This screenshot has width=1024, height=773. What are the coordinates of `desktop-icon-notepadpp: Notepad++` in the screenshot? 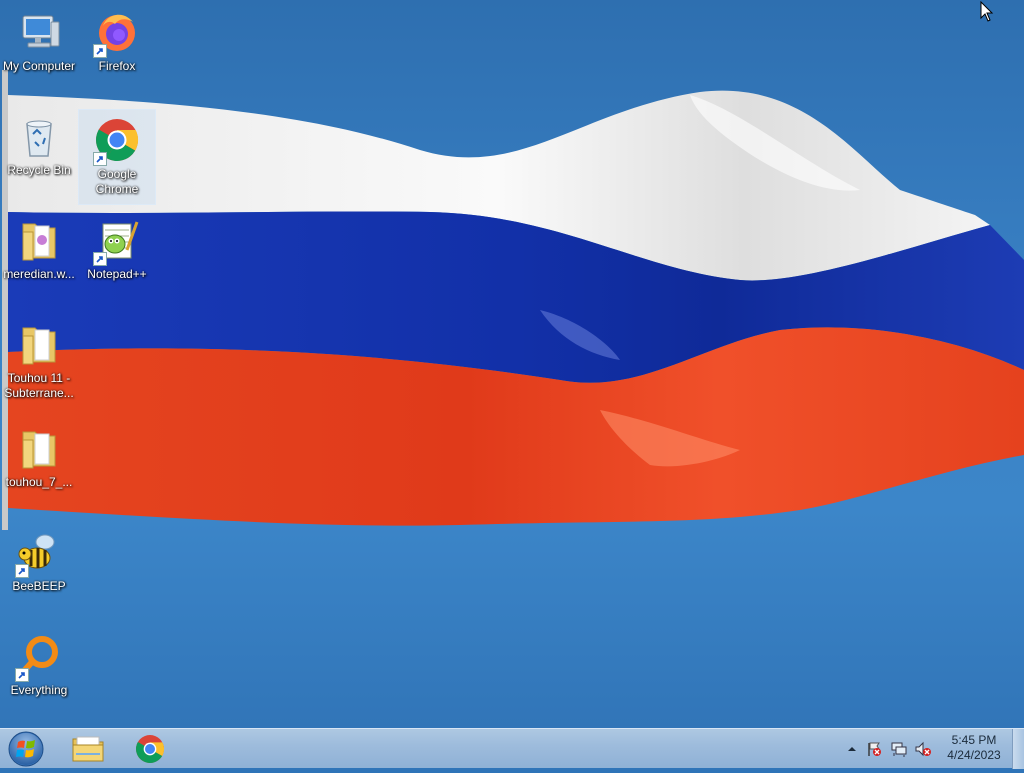 It's located at (117, 258).